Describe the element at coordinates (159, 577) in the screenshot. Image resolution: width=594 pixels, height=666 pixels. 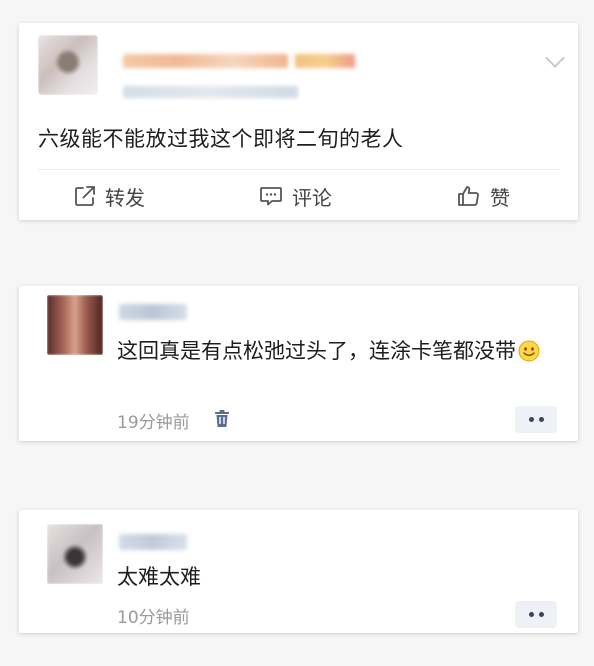
I see `comment-text: 太难太难` at that location.